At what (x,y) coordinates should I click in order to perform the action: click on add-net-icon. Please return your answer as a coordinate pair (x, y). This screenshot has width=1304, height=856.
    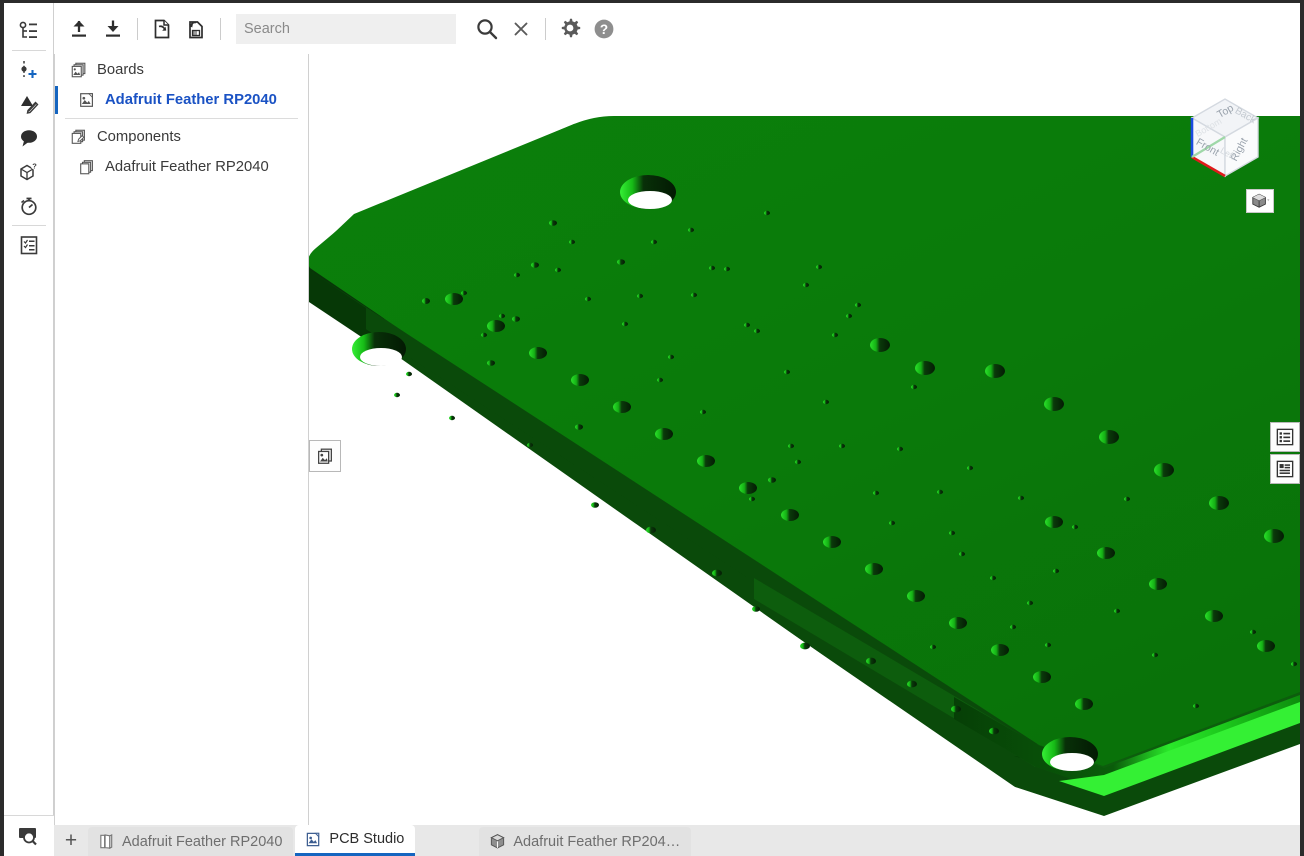
    Looking at the image, I should click on (29, 69).